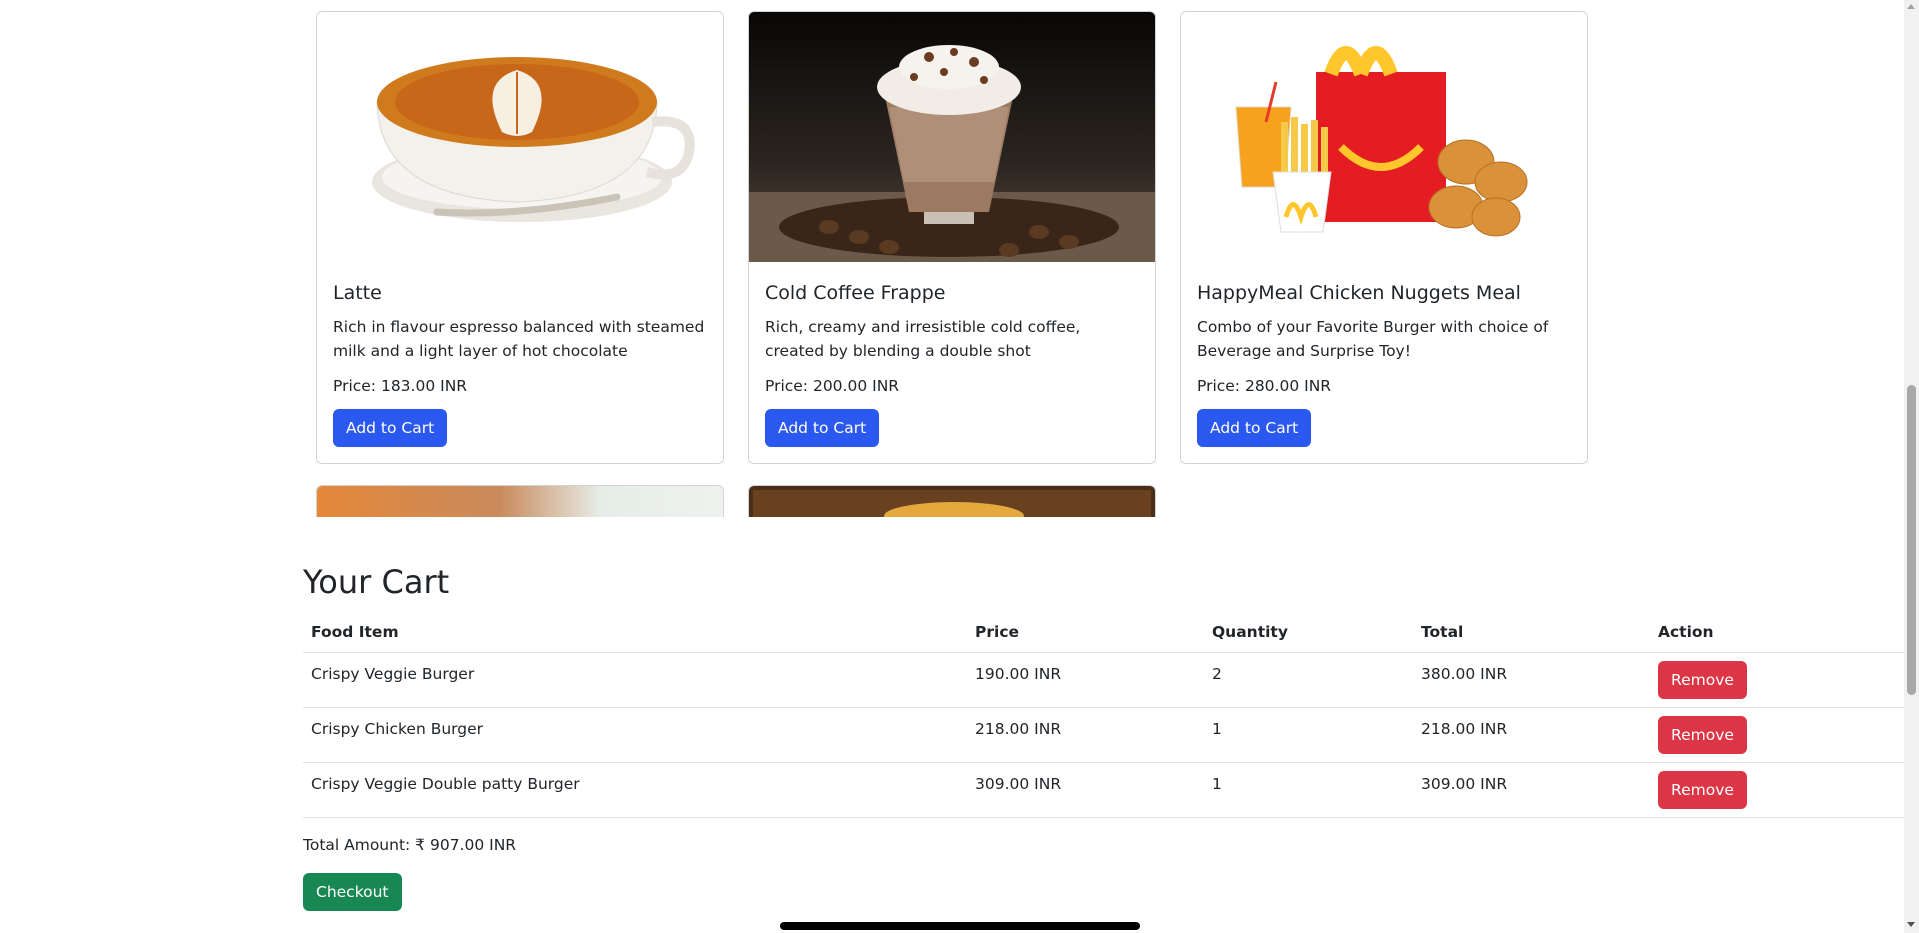 The height and width of the screenshot is (933, 1919). What do you see at coordinates (832, 385) in the screenshot?
I see `product-price: Price: 200.00 INR` at bounding box center [832, 385].